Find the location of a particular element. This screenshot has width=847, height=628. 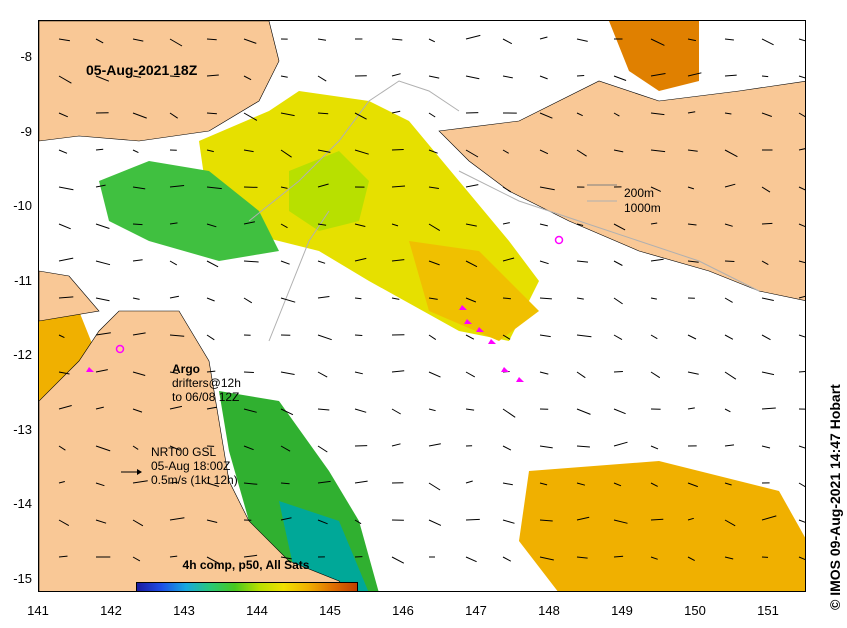

lat-tick: -8 is located at coordinates (26, 56).